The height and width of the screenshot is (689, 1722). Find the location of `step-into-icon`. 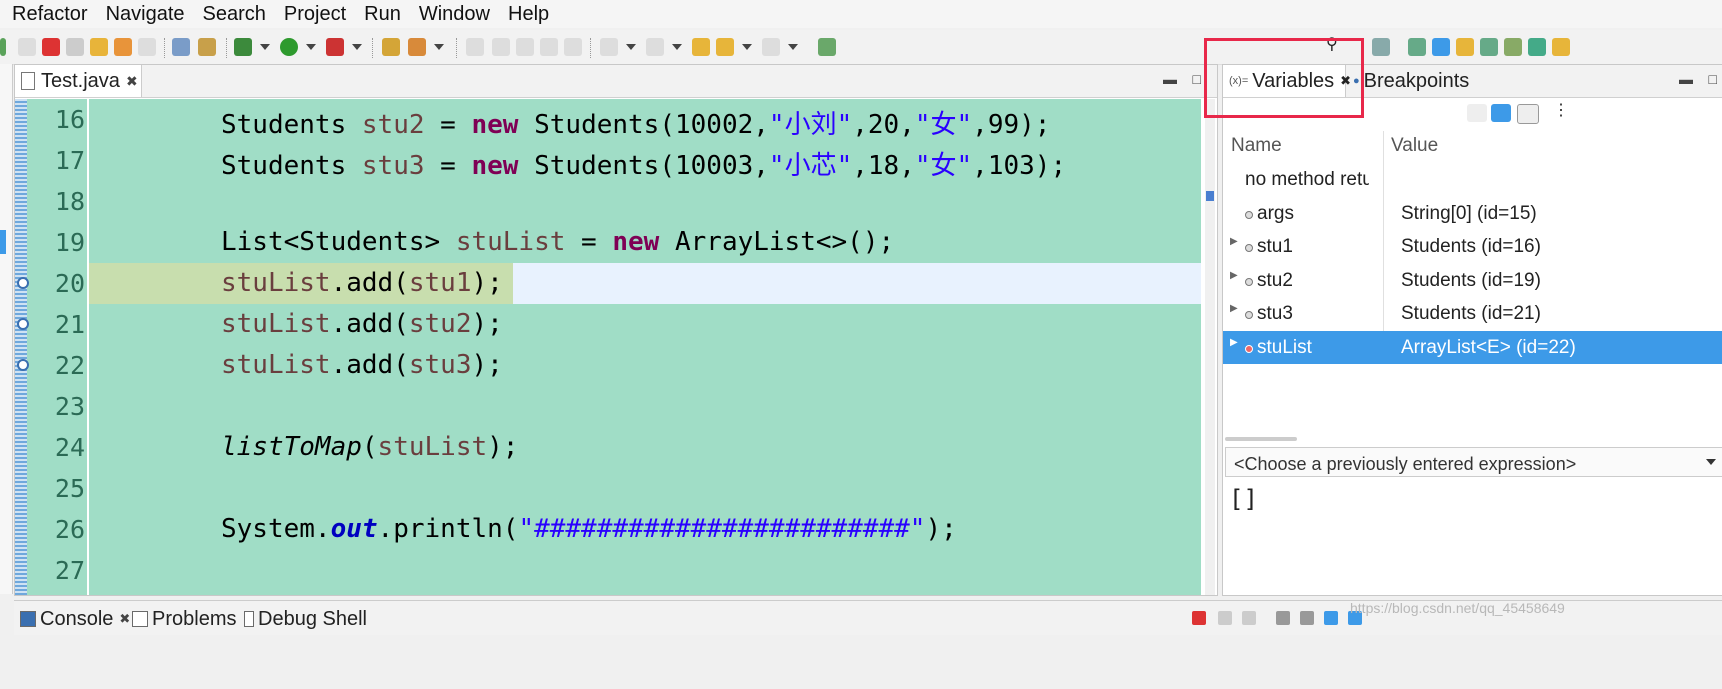

step-into-icon is located at coordinates (99, 47).